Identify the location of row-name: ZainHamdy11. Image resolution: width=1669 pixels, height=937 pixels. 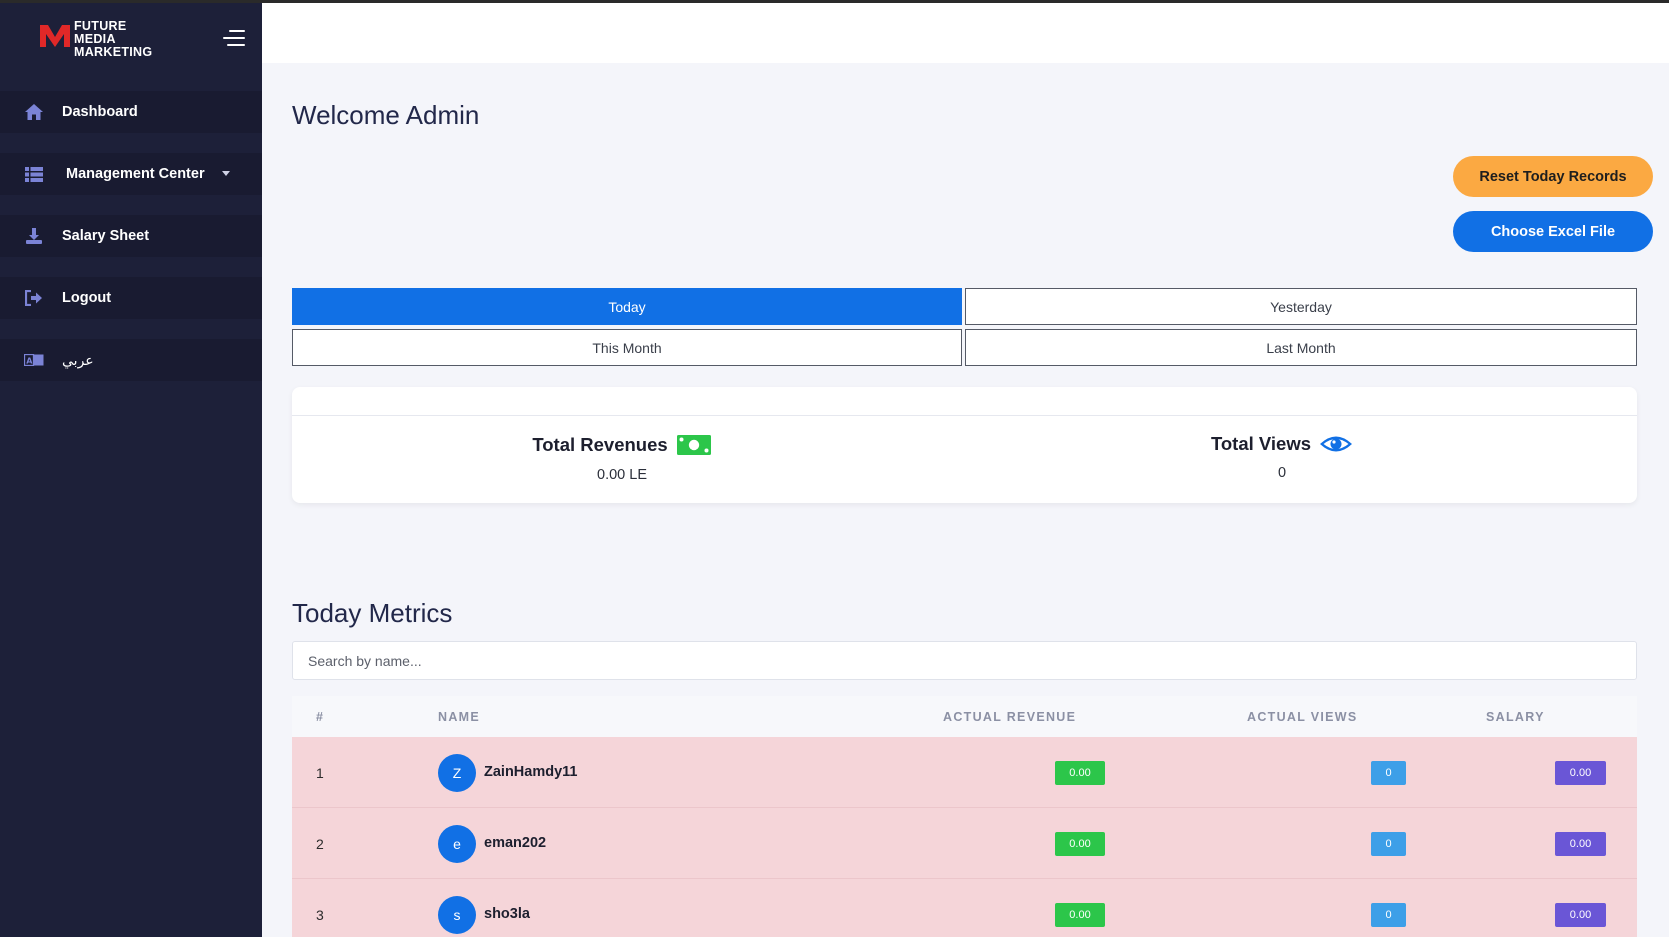
(531, 772).